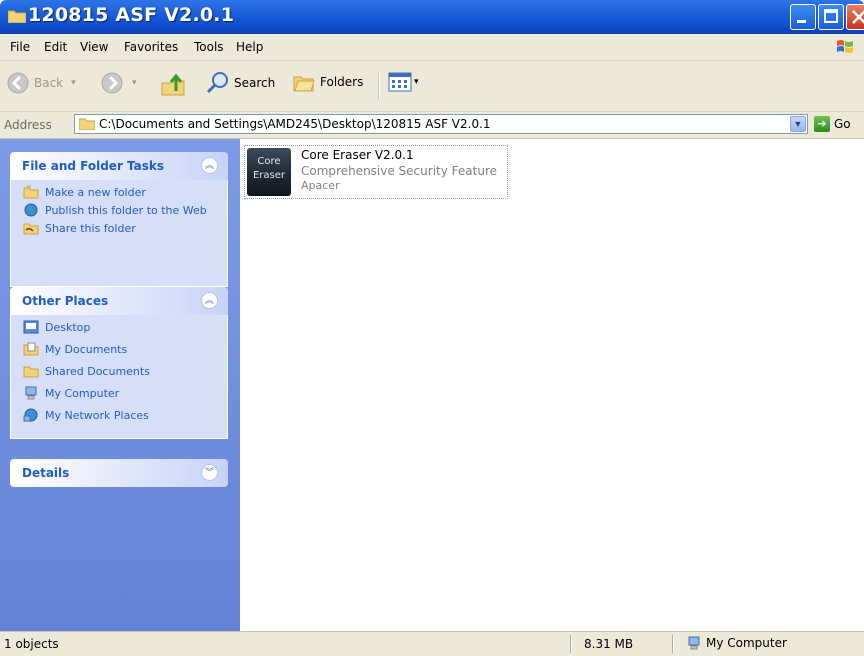 The height and width of the screenshot is (656, 864). I want to click on place-desktop: Desktop, so click(120, 327).